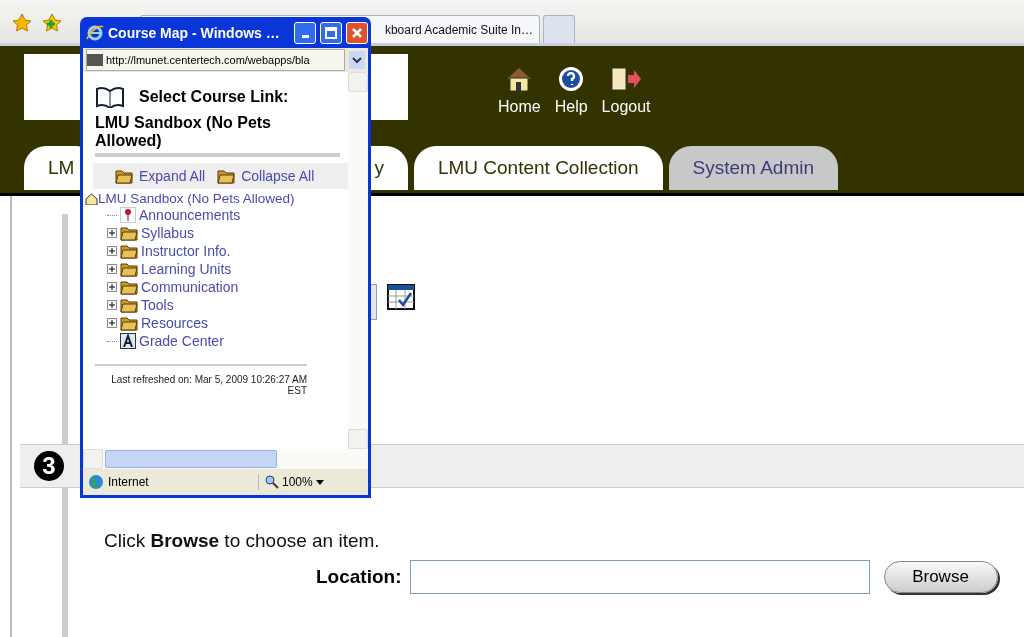 The width and height of the screenshot is (1024, 637). What do you see at coordinates (181, 341) in the screenshot?
I see `tree-item-link: Grade Center` at bounding box center [181, 341].